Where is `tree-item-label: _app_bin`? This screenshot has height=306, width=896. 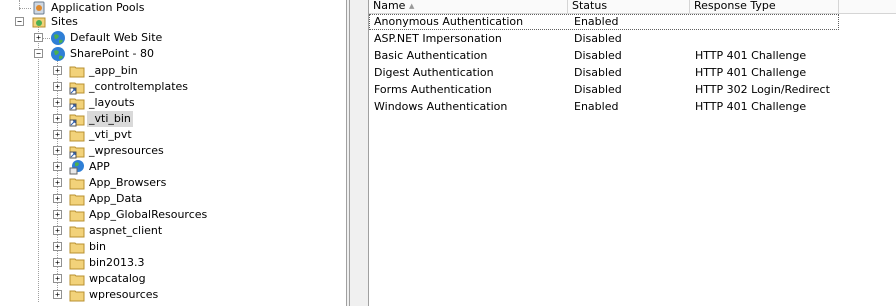
tree-item-label: _app_bin is located at coordinates (113, 70).